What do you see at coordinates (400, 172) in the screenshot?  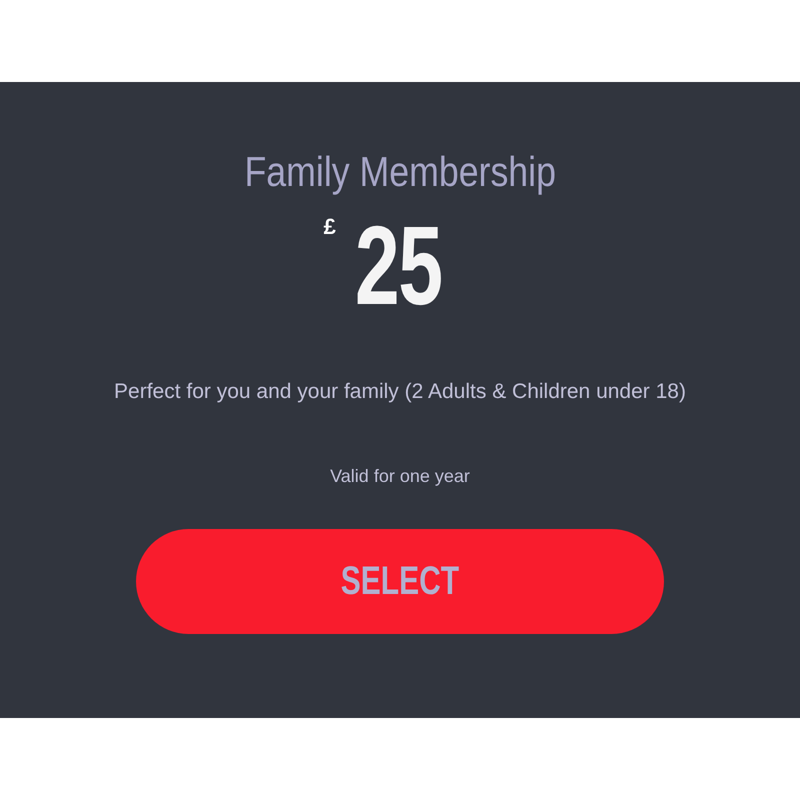 I see `plan-title: Family Membership` at bounding box center [400, 172].